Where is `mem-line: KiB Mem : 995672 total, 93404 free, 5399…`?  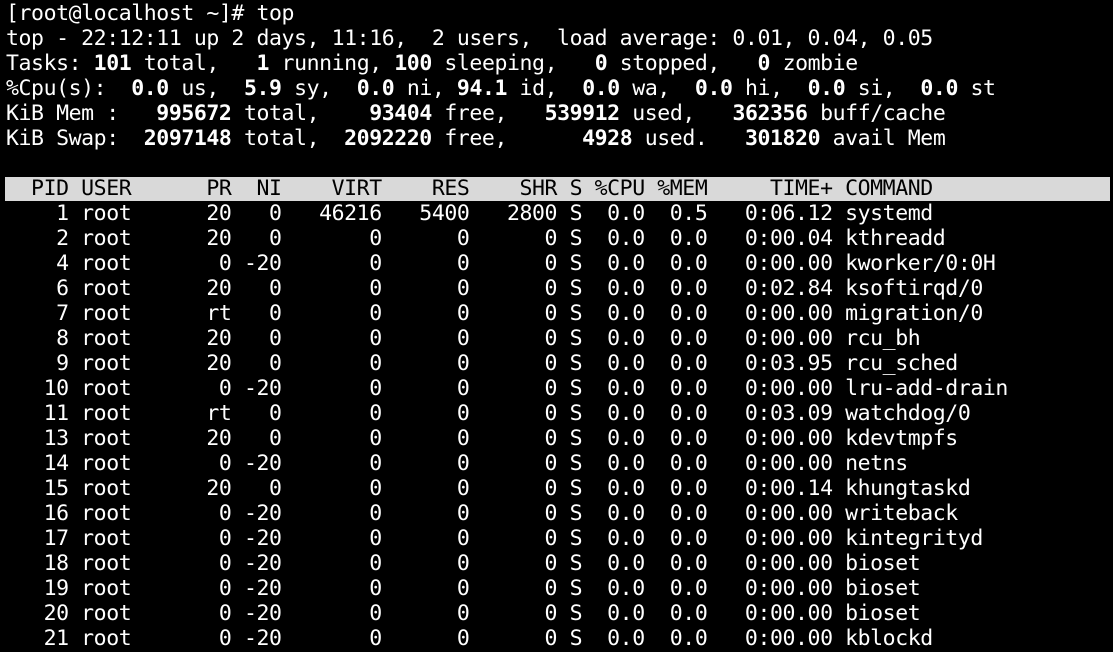 mem-line: KiB Mem : 995672 total, 93404 free, 5399… is located at coordinates (476, 113).